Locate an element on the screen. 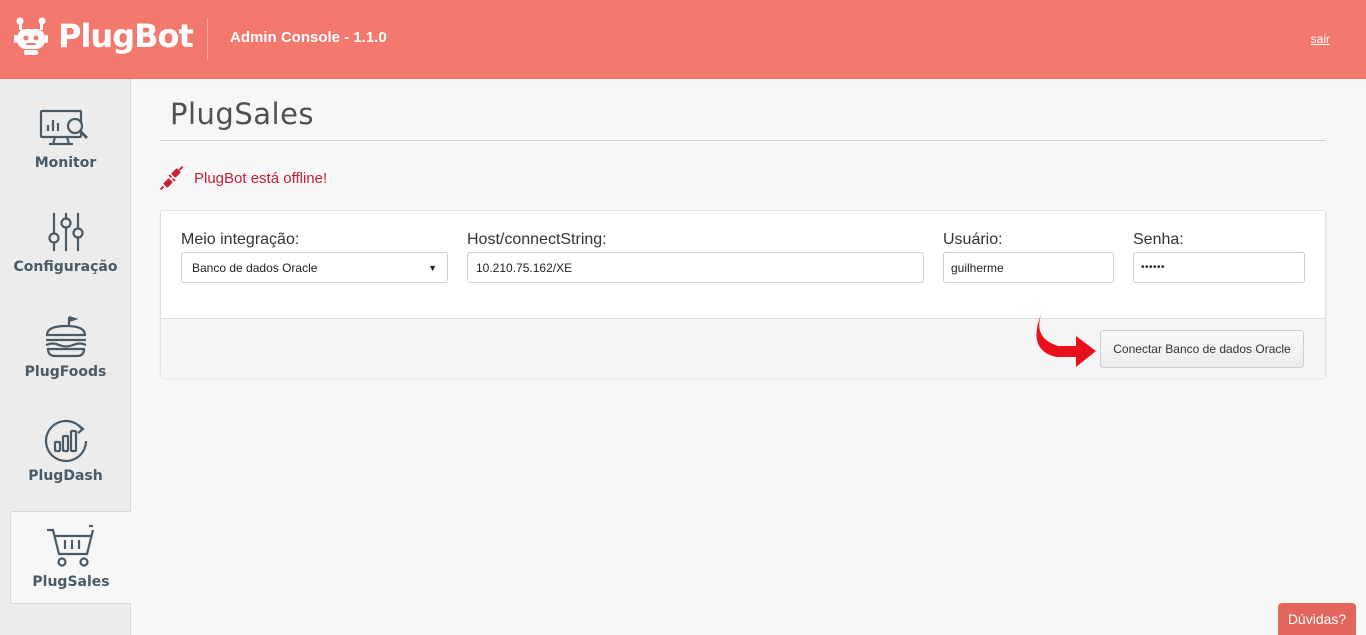 The width and height of the screenshot is (1366, 635). sidebar-item-label: Configuração is located at coordinates (65, 267).